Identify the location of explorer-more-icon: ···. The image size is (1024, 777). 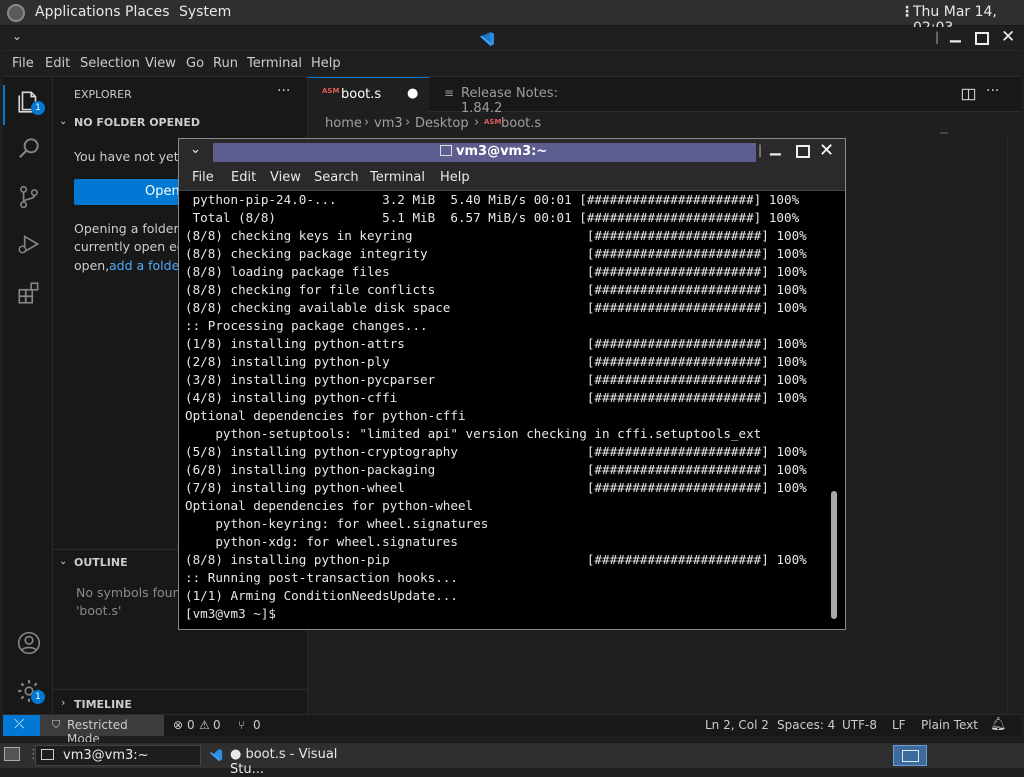
(283, 91).